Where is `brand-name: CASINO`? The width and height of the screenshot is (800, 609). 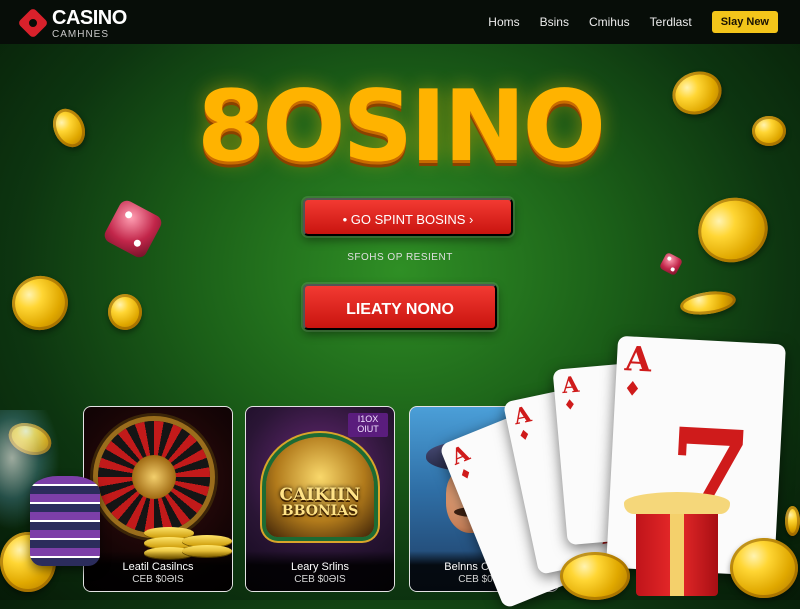
brand-name: CASINO is located at coordinates (89, 18).